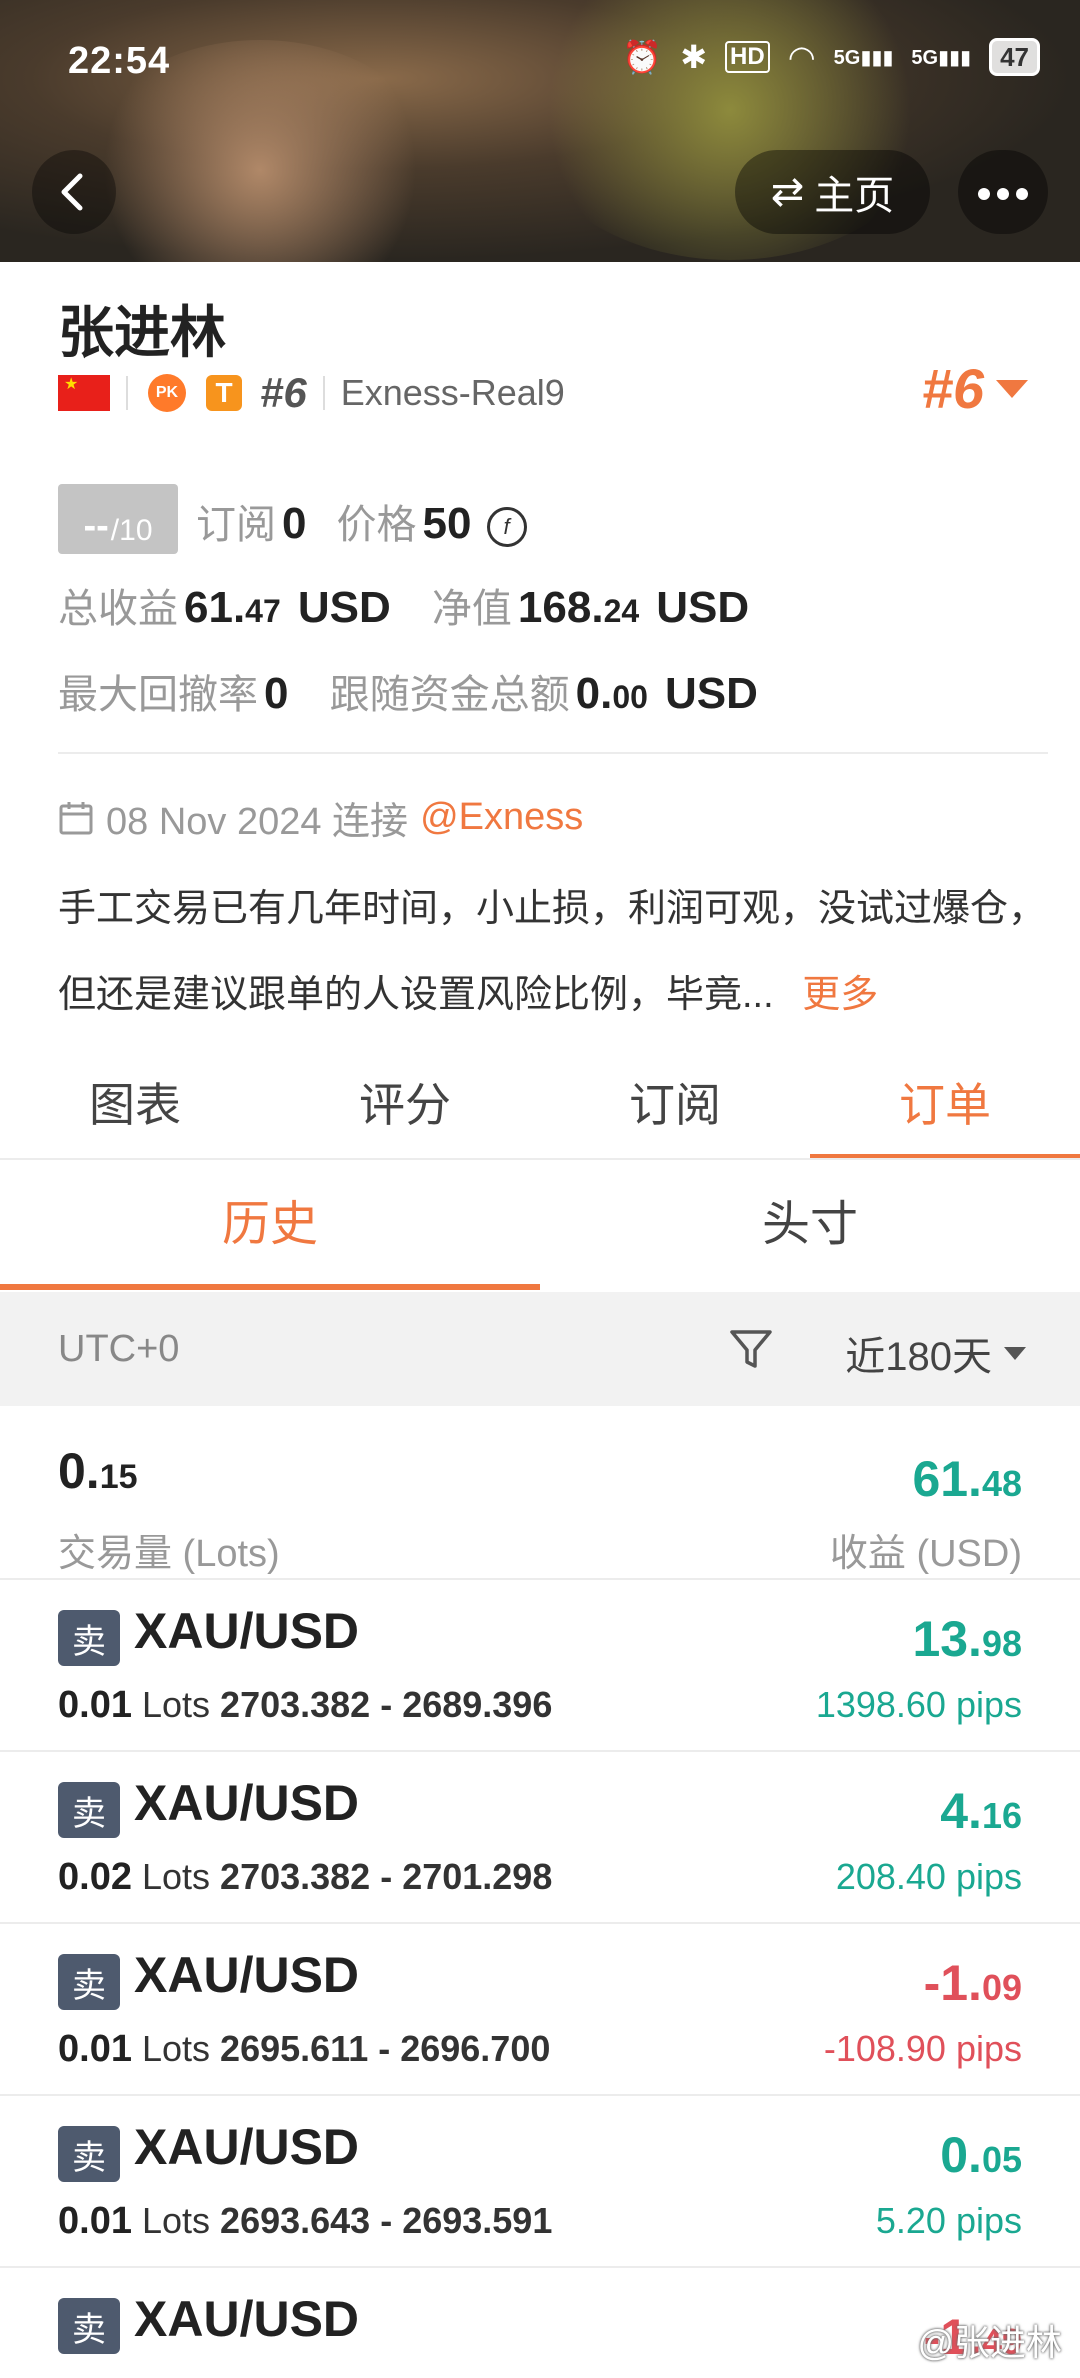 The image size is (1080, 2378). What do you see at coordinates (311, 393) in the screenshot?
I see `trader-badges: PK T #6 Exness-Real9` at bounding box center [311, 393].